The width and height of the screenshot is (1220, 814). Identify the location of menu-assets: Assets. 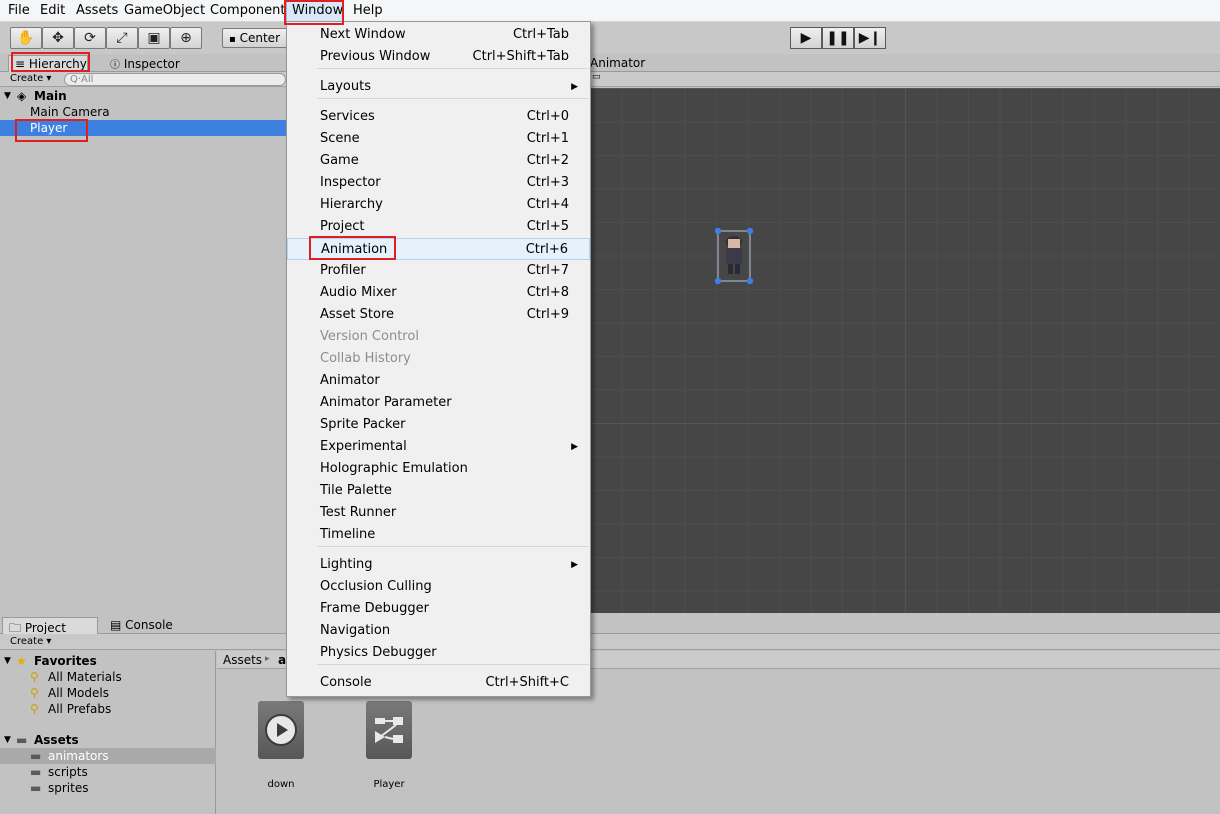
(97, 10).